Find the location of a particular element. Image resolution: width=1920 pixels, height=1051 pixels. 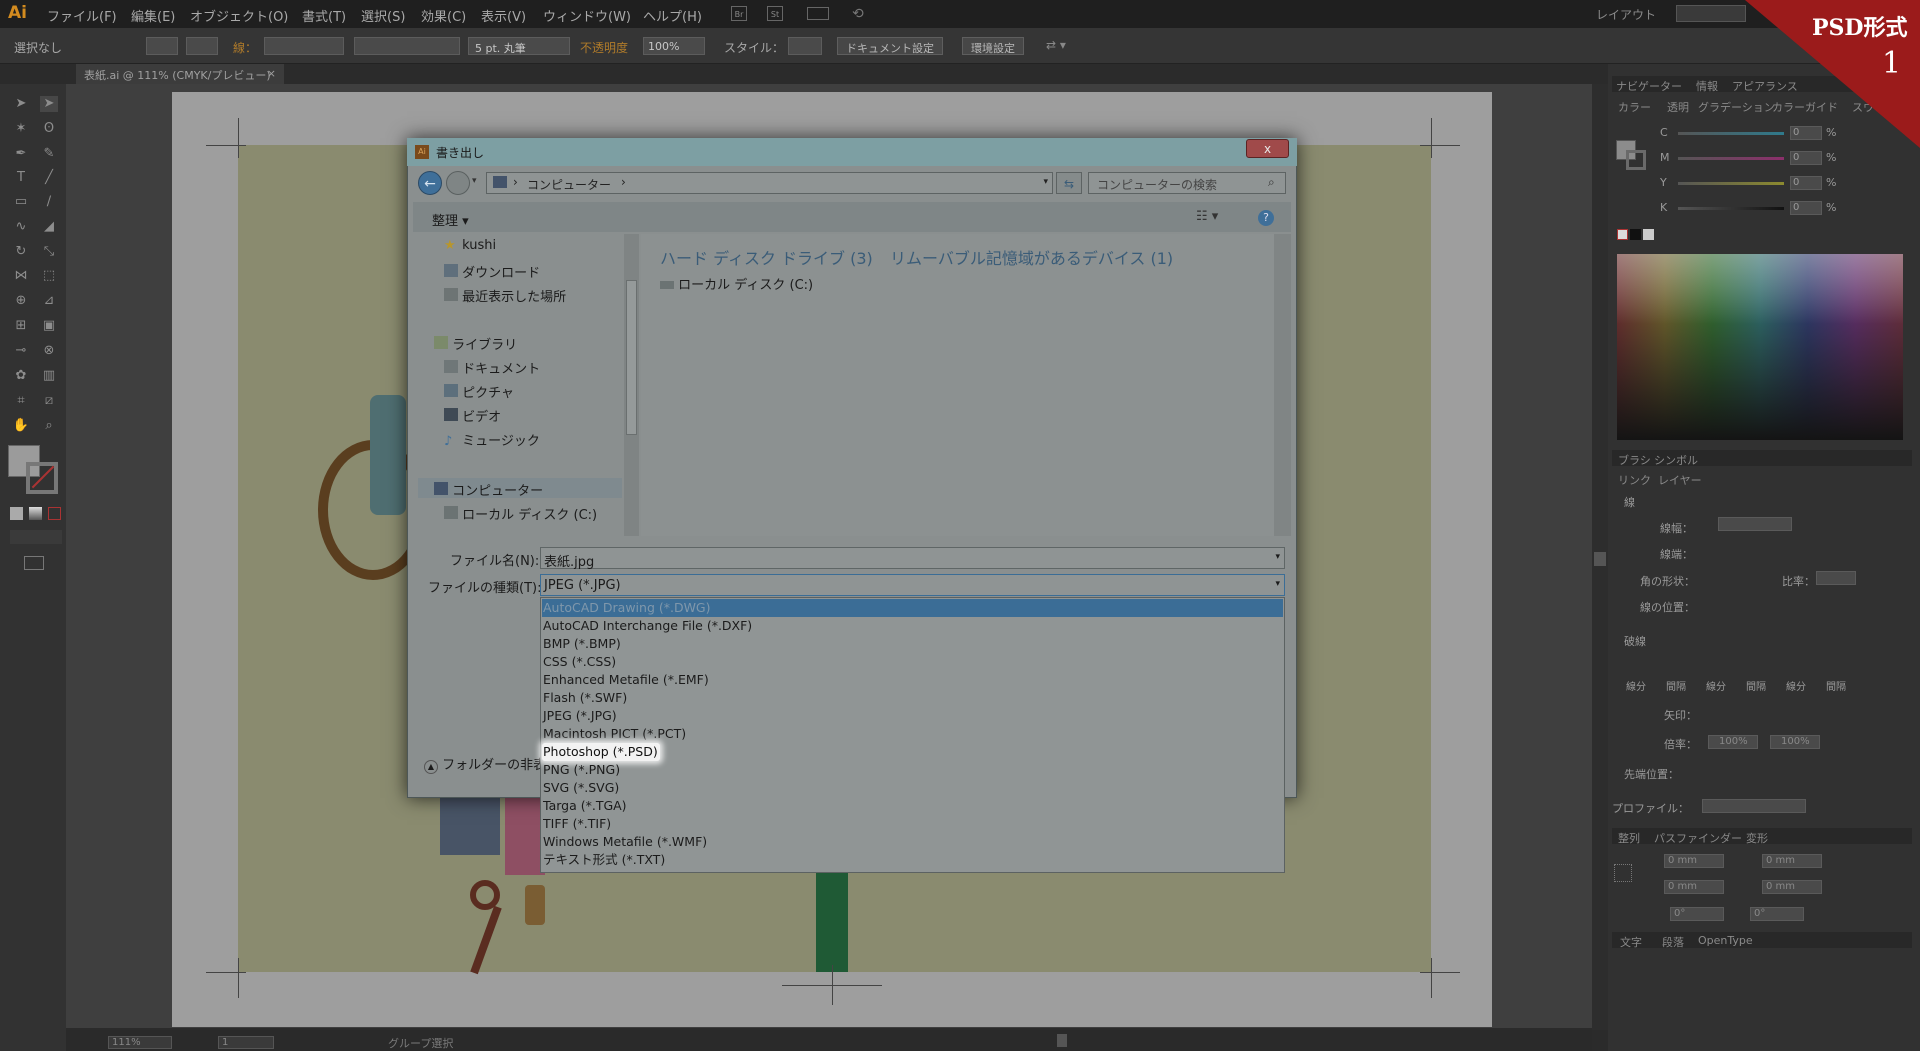

stroke-color-icon is located at coordinates (42, 478).